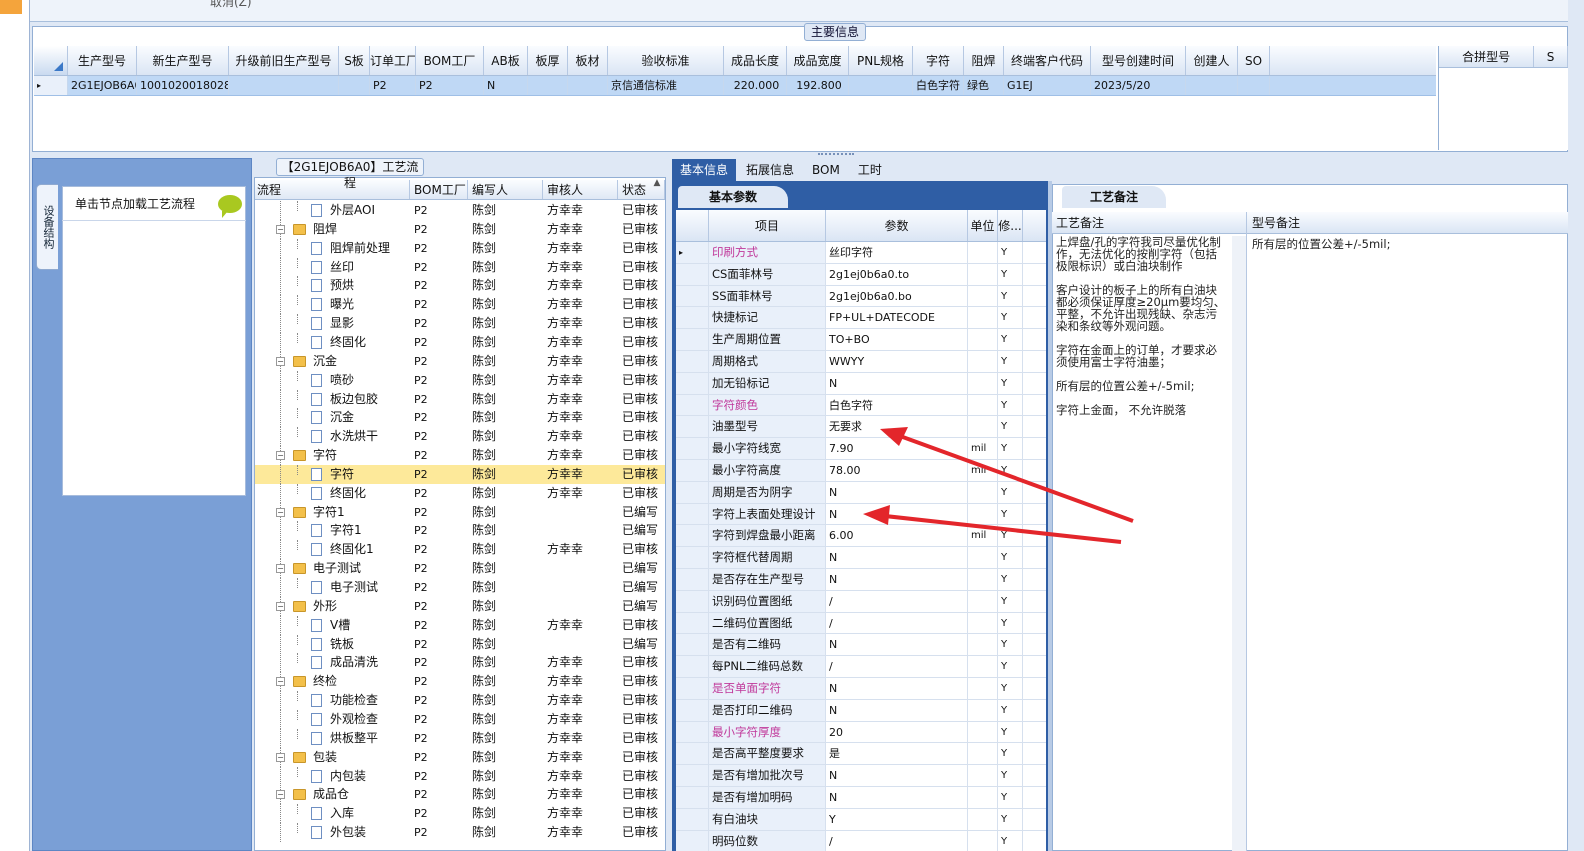 This screenshot has height=851, width=1584. I want to click on table-cell: 绿色, so click(984, 85).